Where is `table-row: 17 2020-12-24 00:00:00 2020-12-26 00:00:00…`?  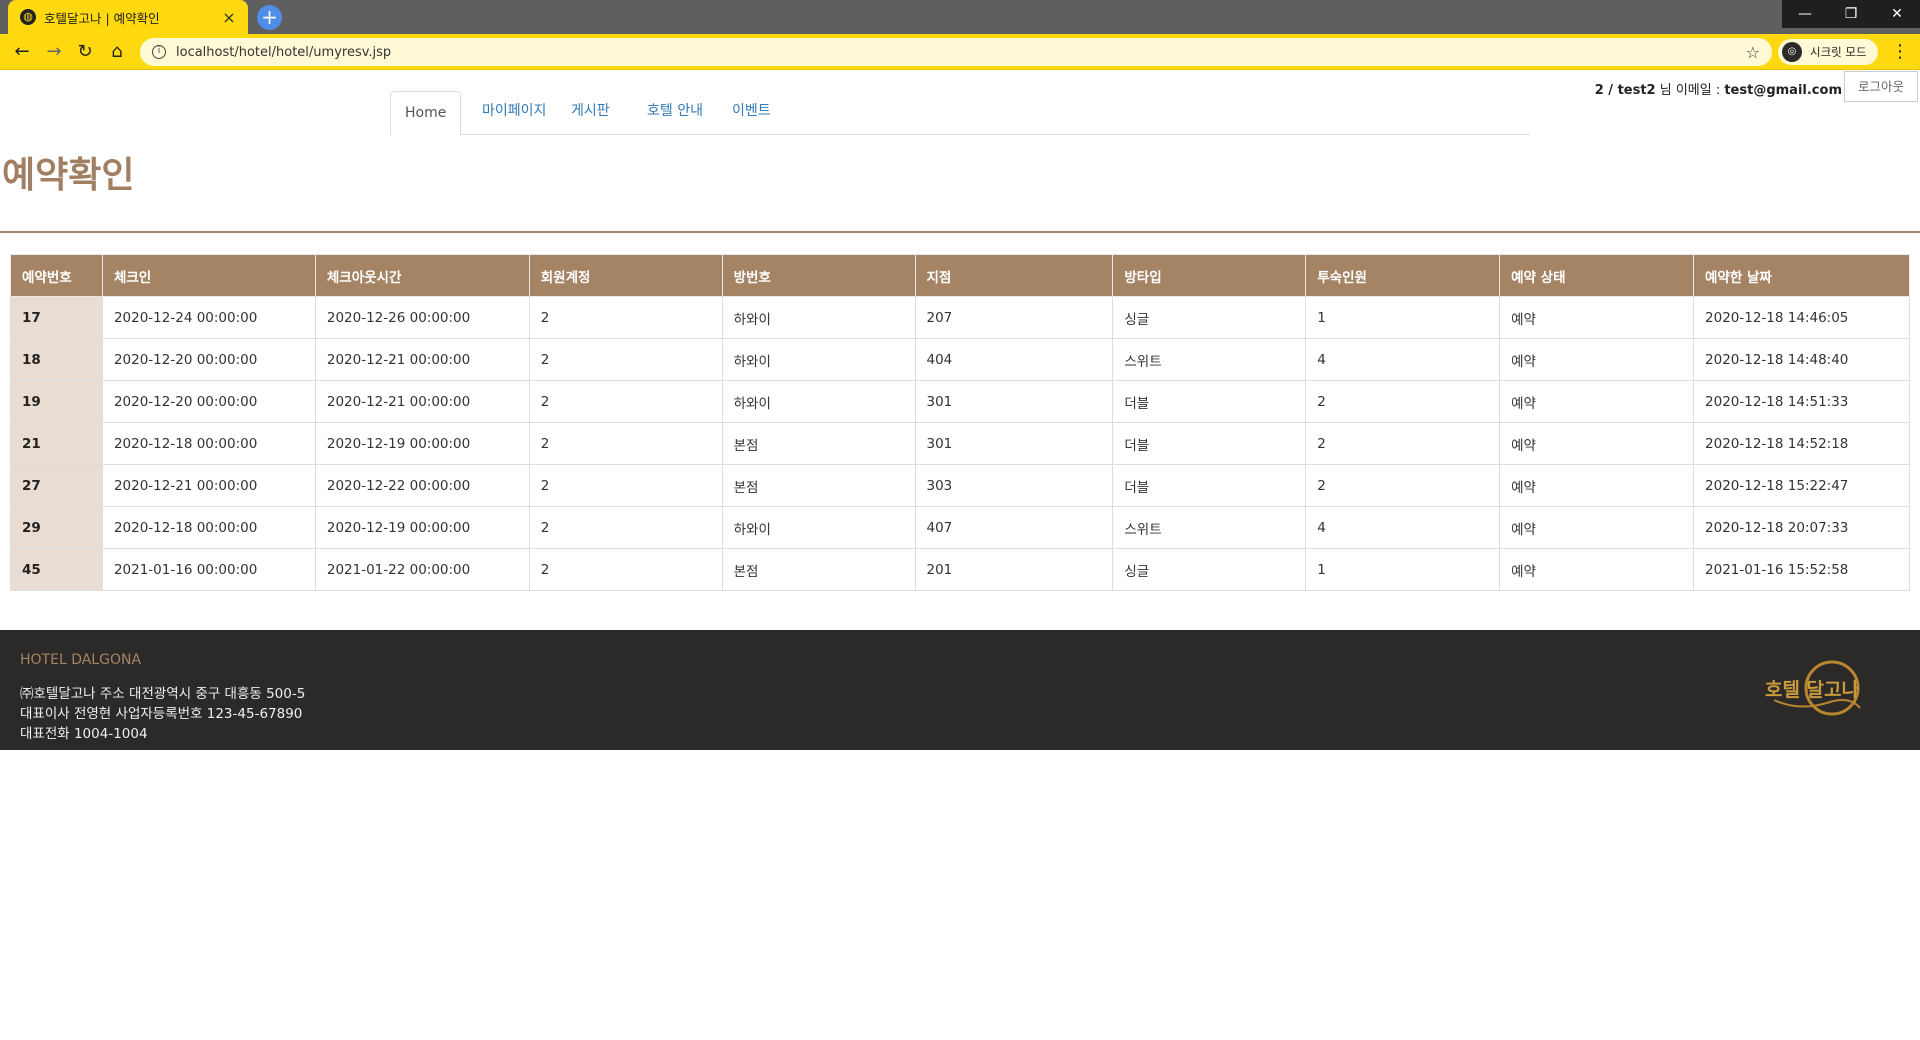 table-row: 17 2020-12-24 00:00:00 2020-12-26 00:00:00… is located at coordinates (960, 317).